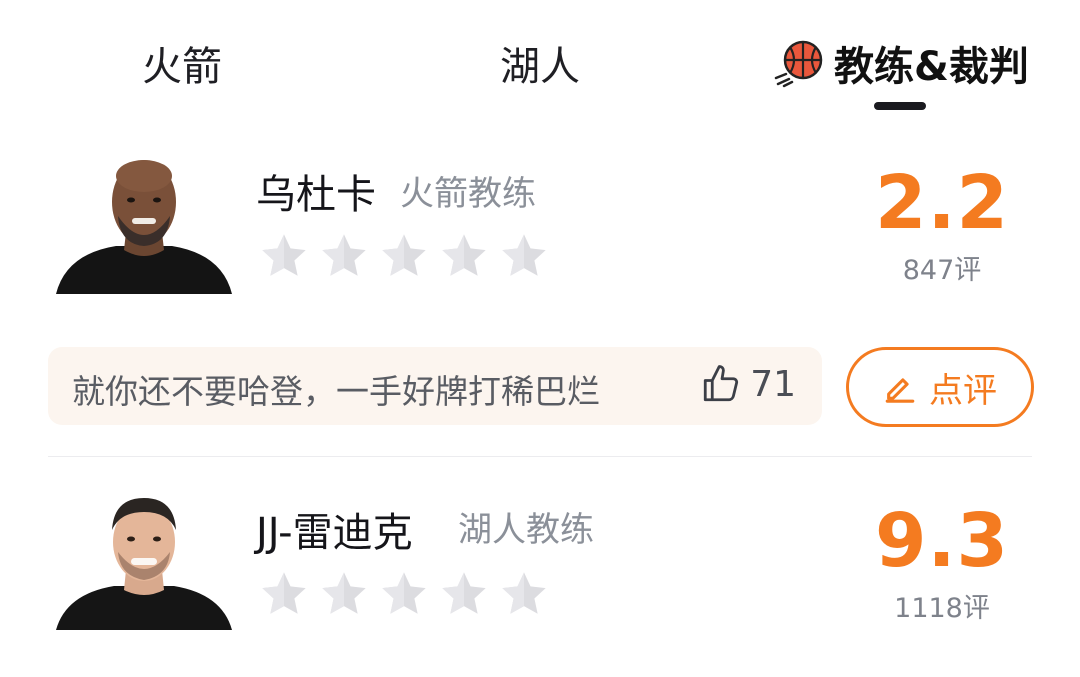 The height and width of the screenshot is (677, 1080). I want to click on rating-count: 847评, so click(942, 270).